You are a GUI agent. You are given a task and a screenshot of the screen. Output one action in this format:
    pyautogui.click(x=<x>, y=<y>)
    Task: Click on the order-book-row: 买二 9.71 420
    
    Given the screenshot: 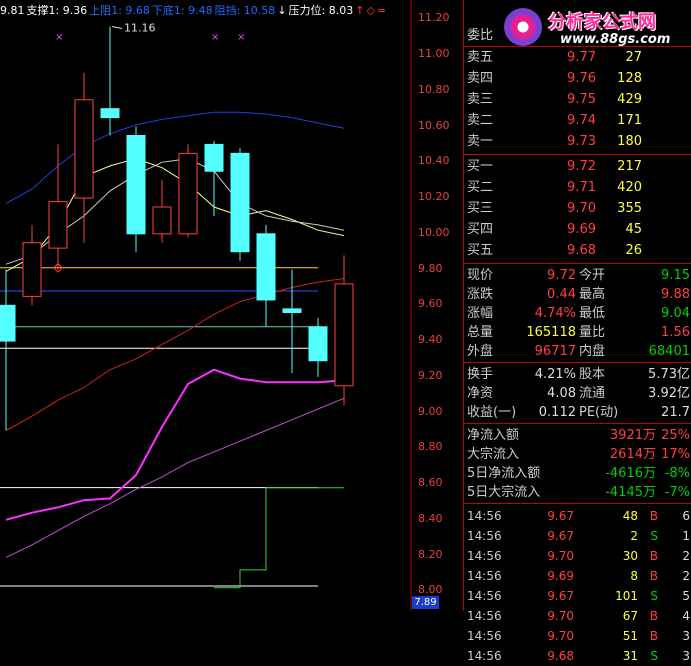 What is the action you would take?
    pyautogui.click(x=577, y=187)
    